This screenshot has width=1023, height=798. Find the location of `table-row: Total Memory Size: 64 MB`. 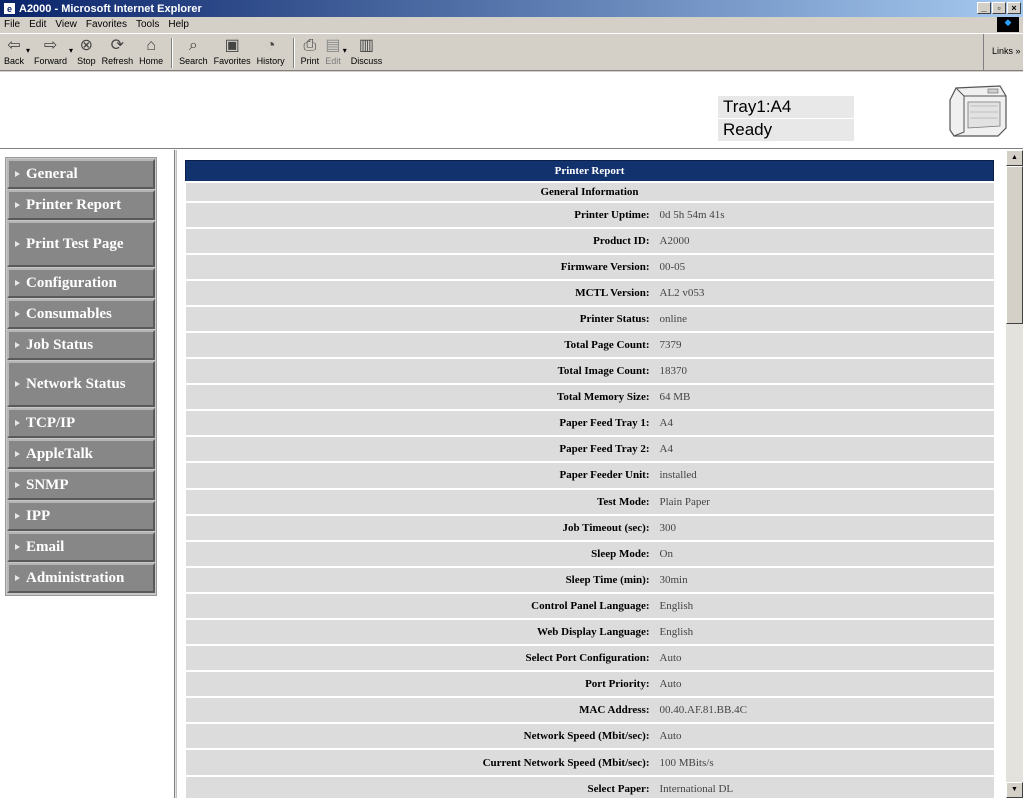

table-row: Total Memory Size: 64 MB is located at coordinates (589, 397).